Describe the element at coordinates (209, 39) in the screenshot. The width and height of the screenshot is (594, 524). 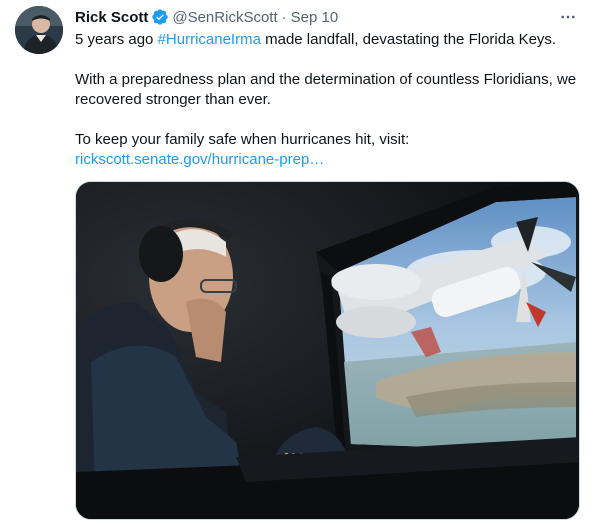
I see `hashtag-link: #HurricaneIrma` at that location.